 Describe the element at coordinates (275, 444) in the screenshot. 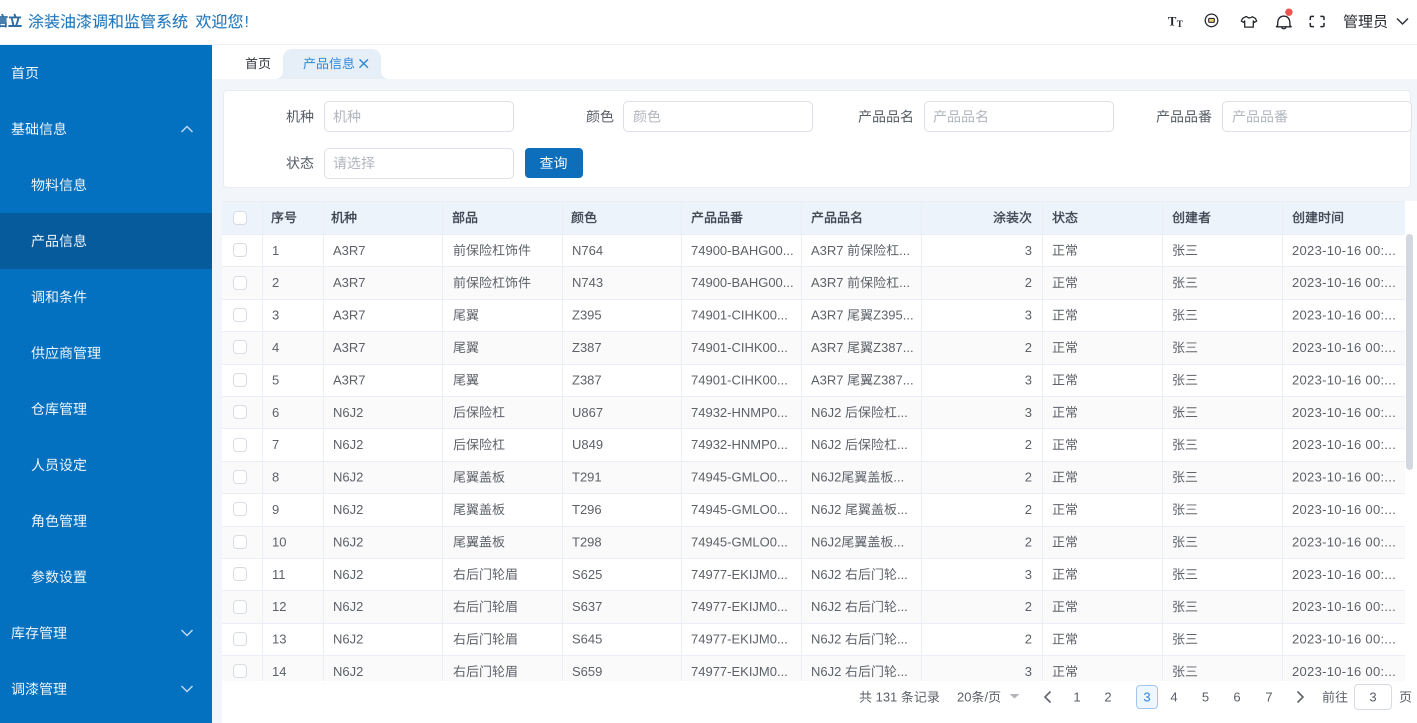

I see `svg-text: 7` at that location.